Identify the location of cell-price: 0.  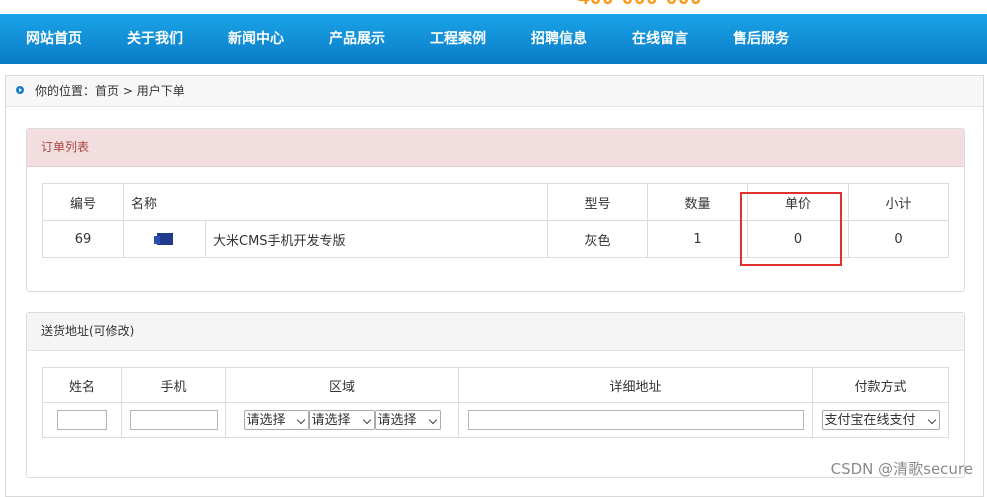
(798, 239).